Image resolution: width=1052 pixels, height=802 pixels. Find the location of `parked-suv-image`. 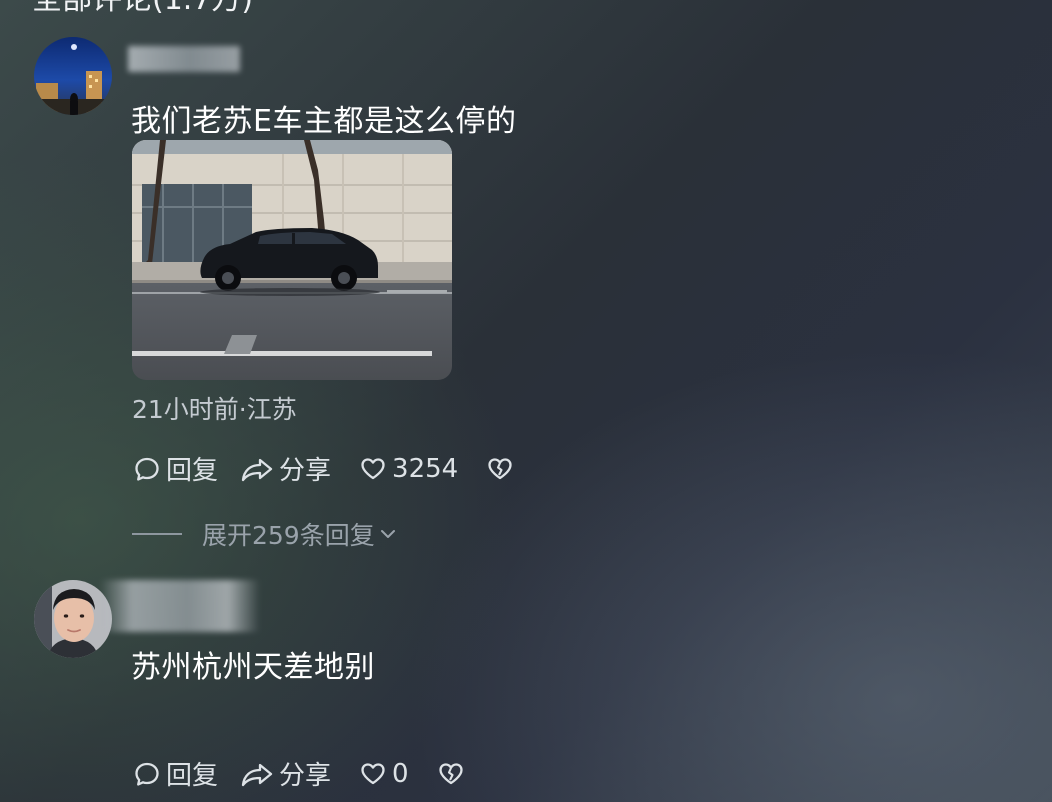

parked-suv-image is located at coordinates (292, 260).